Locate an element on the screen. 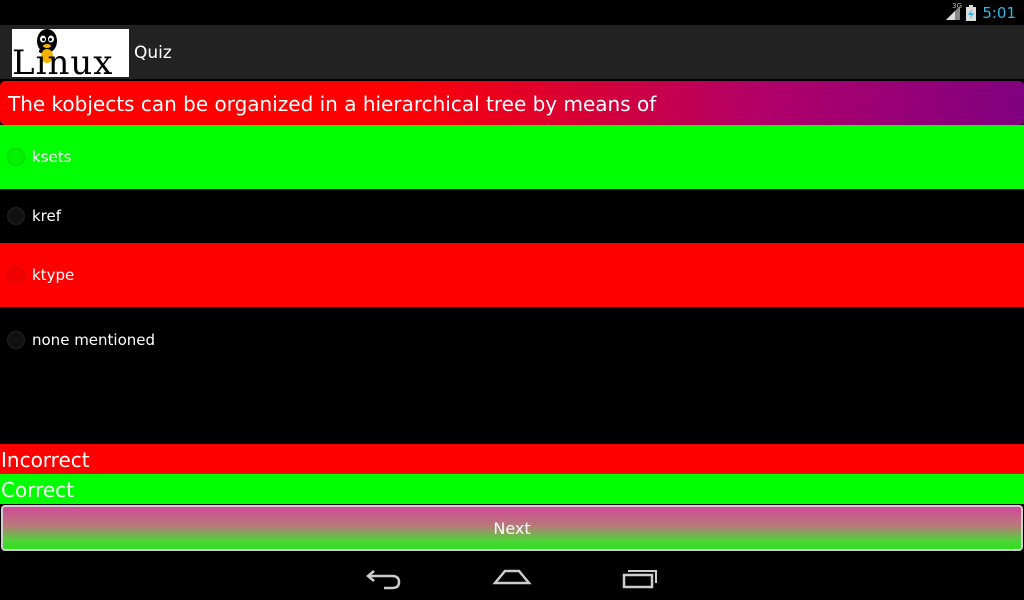 This screenshot has width=1024, height=600. action-bar: Linux Quiz is located at coordinates (512, 52).